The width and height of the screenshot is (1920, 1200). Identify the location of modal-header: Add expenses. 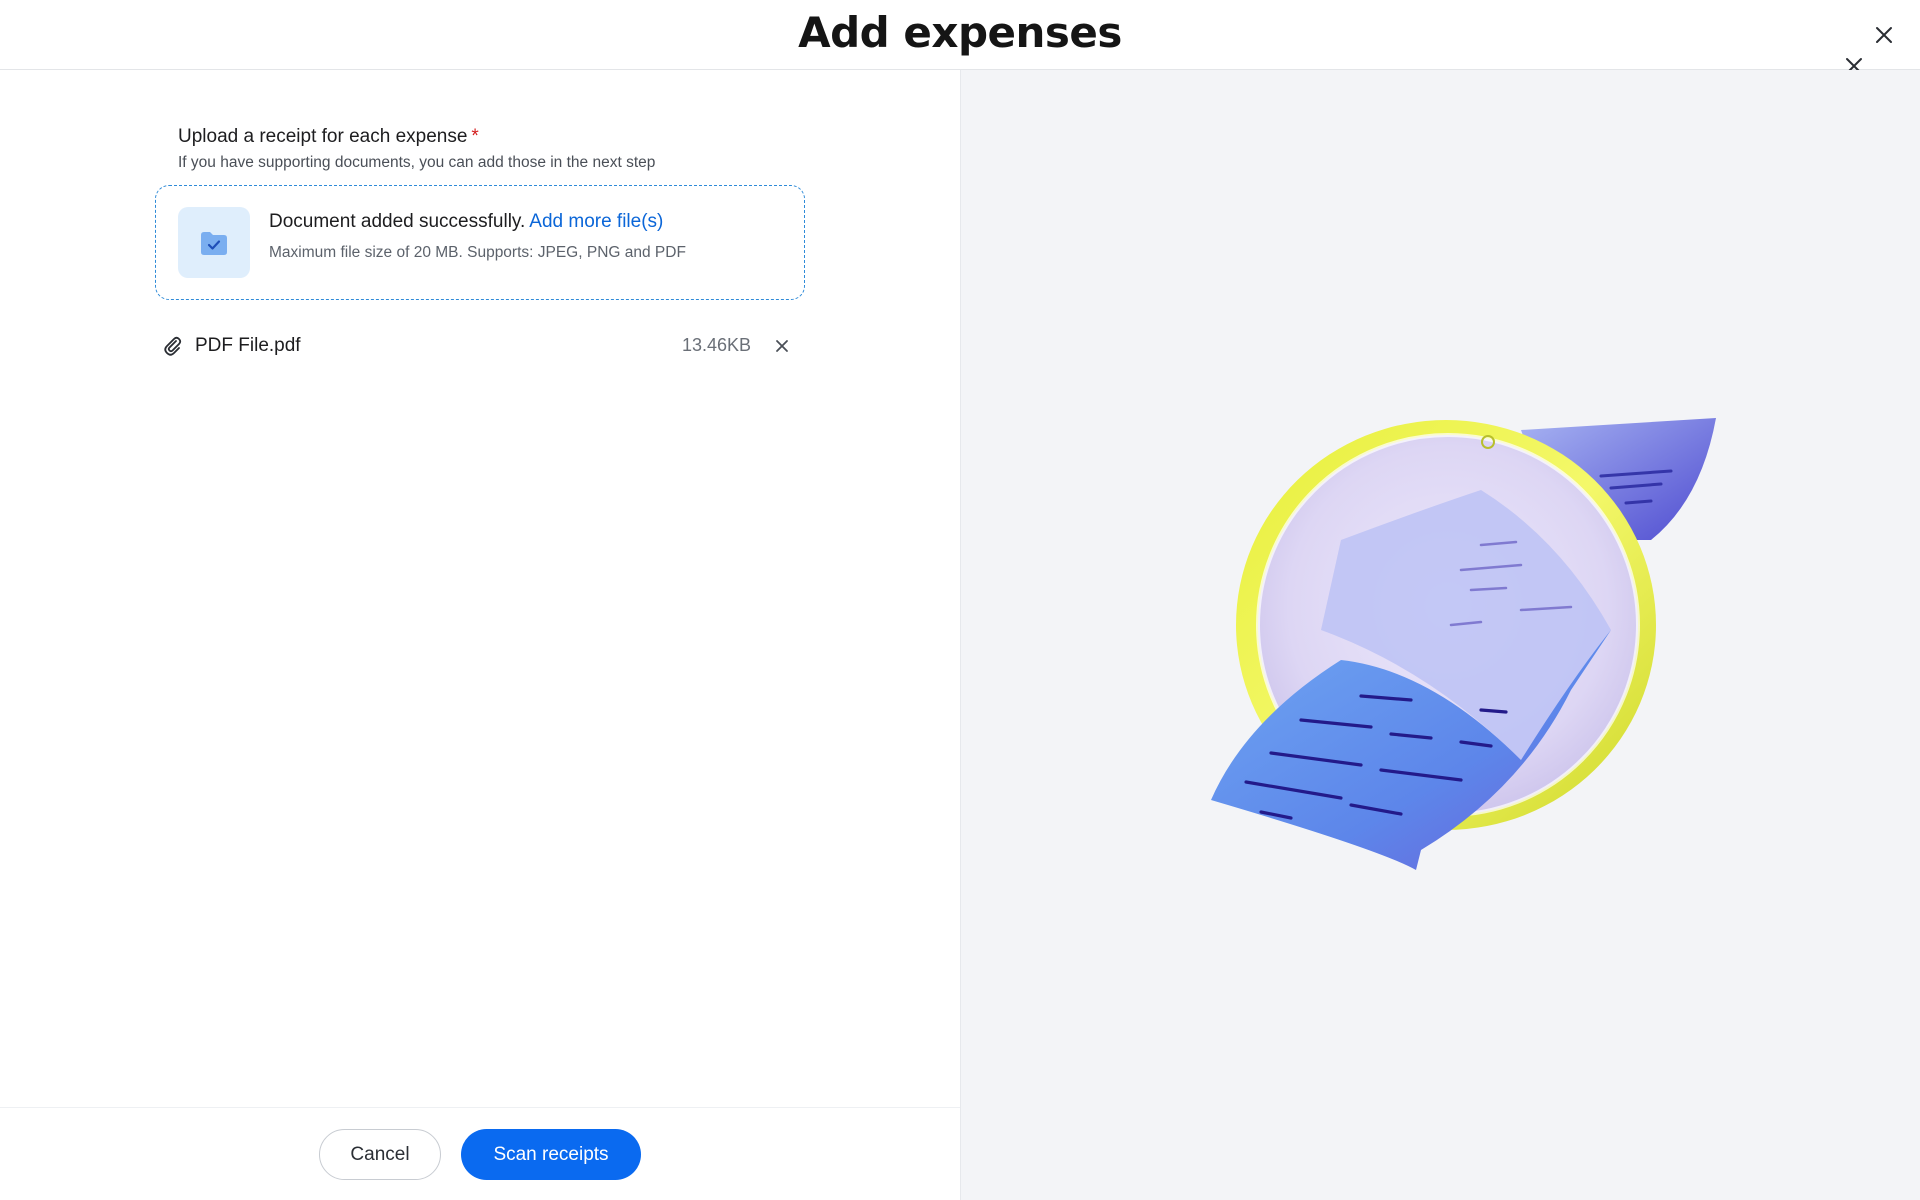
(960, 37).